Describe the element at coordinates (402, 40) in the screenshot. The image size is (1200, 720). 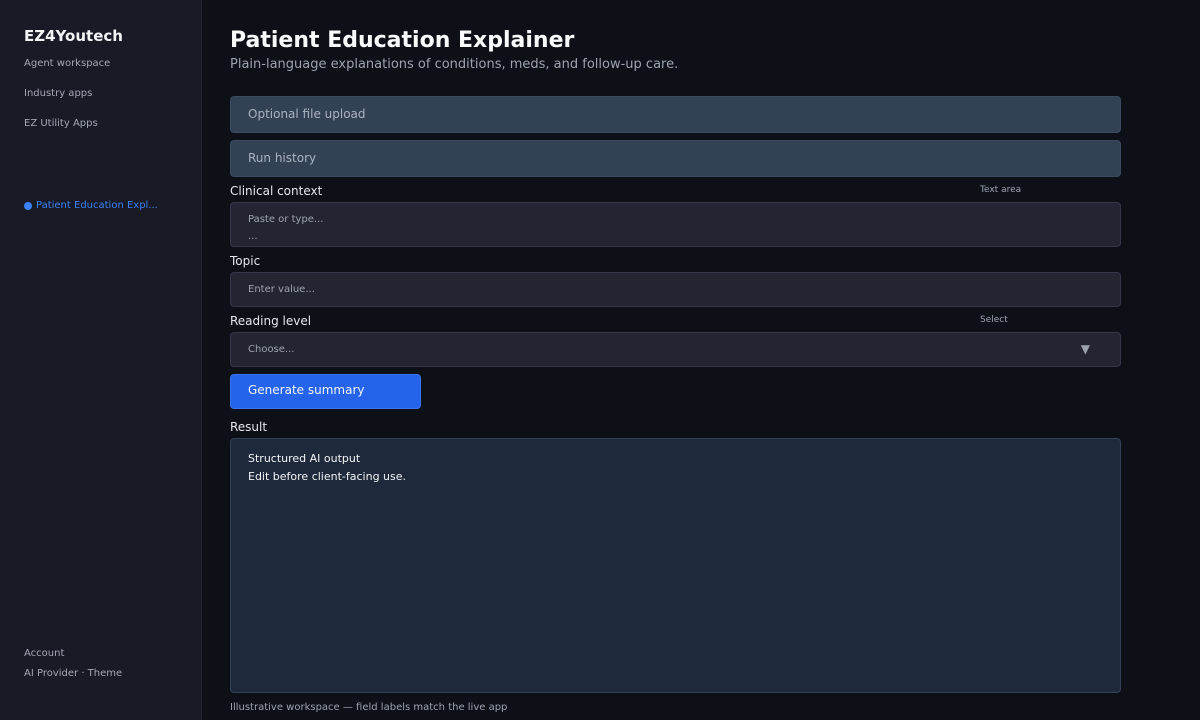
I see `page-title: Patient Education Explainer` at that location.